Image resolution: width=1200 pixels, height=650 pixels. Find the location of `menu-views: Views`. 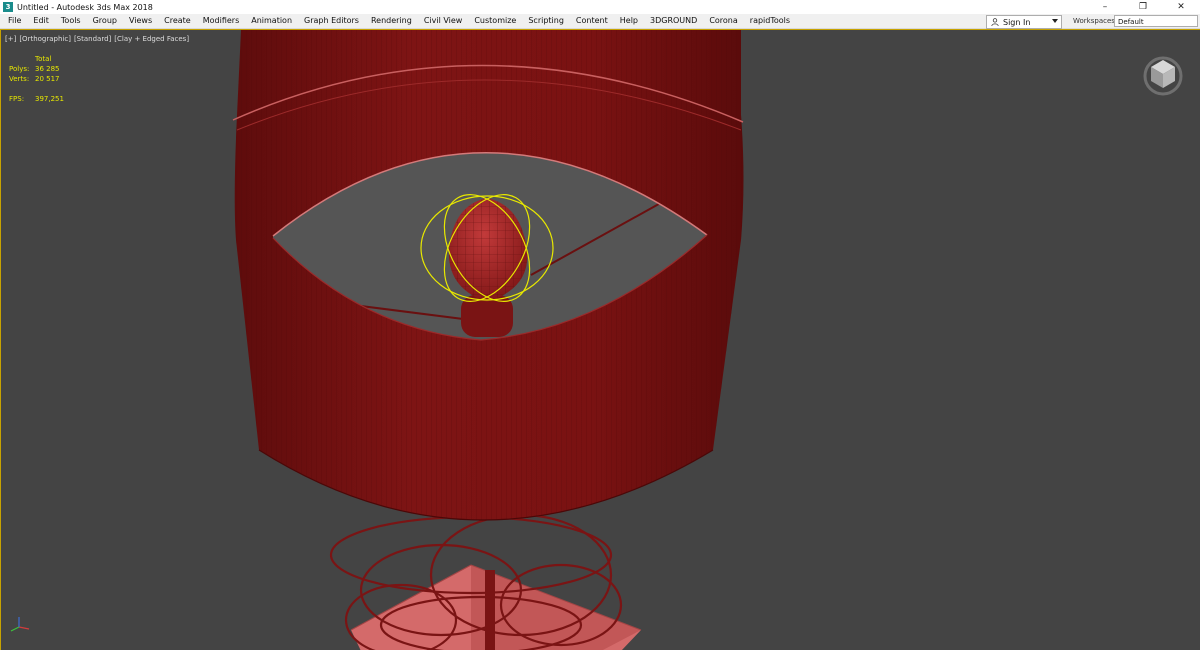

menu-views: Views is located at coordinates (140, 21).